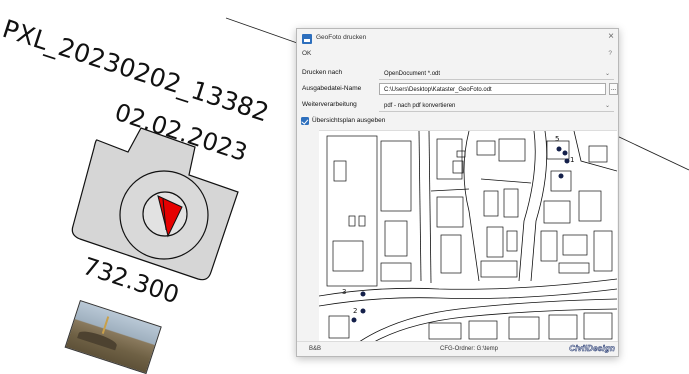  I want to click on dialog-menubar: OK ?, so click(457, 55).